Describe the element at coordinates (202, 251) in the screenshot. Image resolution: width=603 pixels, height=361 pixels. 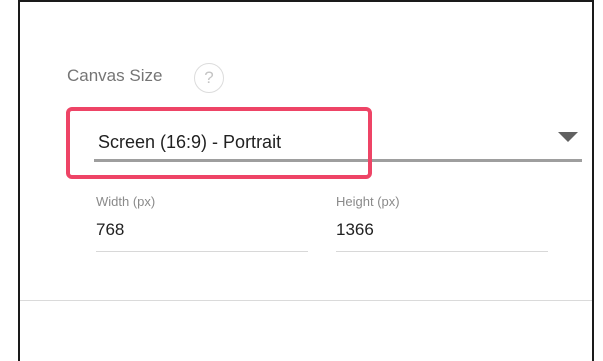
I see `width-underline` at that location.